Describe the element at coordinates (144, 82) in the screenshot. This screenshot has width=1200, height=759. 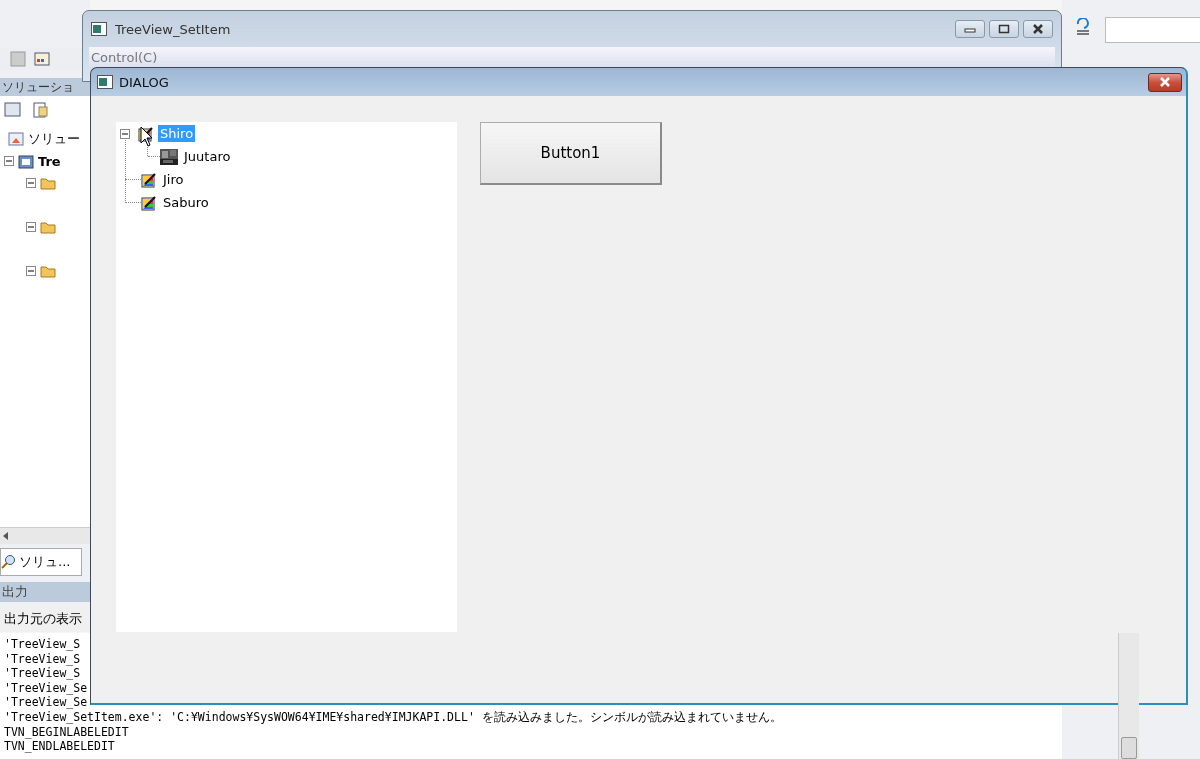
I see `window-title: DIALOG` at that location.